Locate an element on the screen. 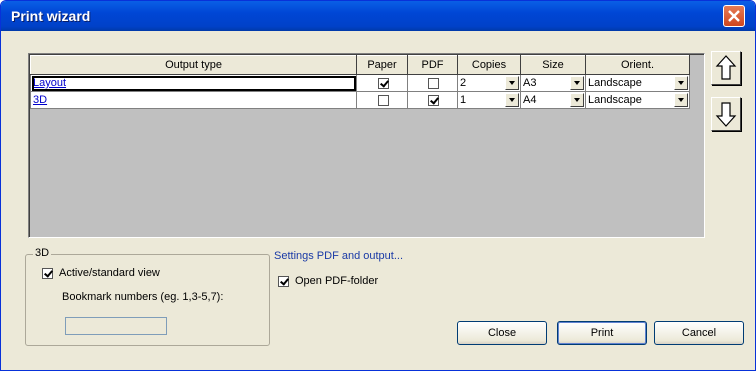 This screenshot has width=756, height=371. open-pdf-folder-option: Open PDF-folder is located at coordinates (328, 281).